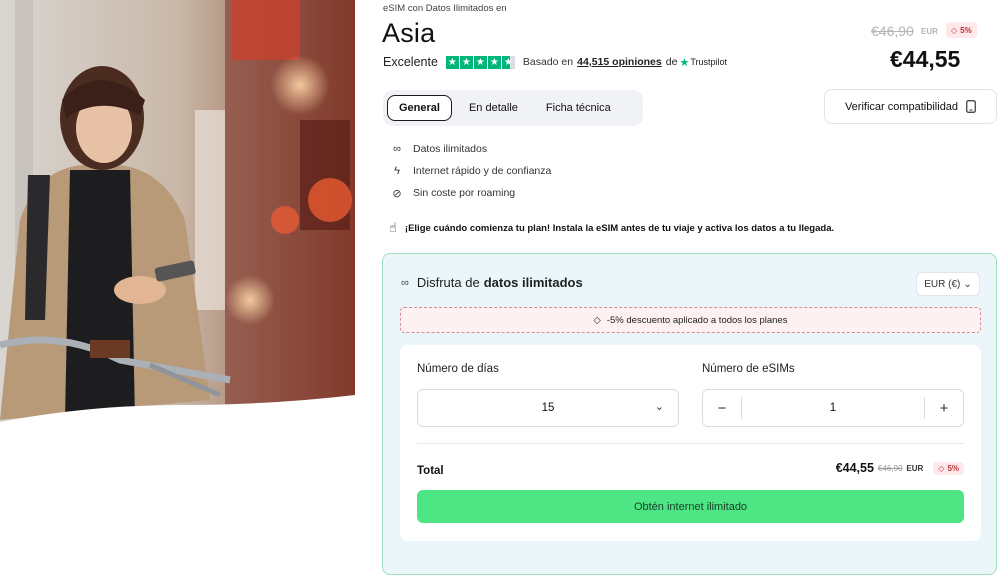 This screenshot has height=578, width=1000. I want to click on star-half-icon: ★, so click(508, 62).